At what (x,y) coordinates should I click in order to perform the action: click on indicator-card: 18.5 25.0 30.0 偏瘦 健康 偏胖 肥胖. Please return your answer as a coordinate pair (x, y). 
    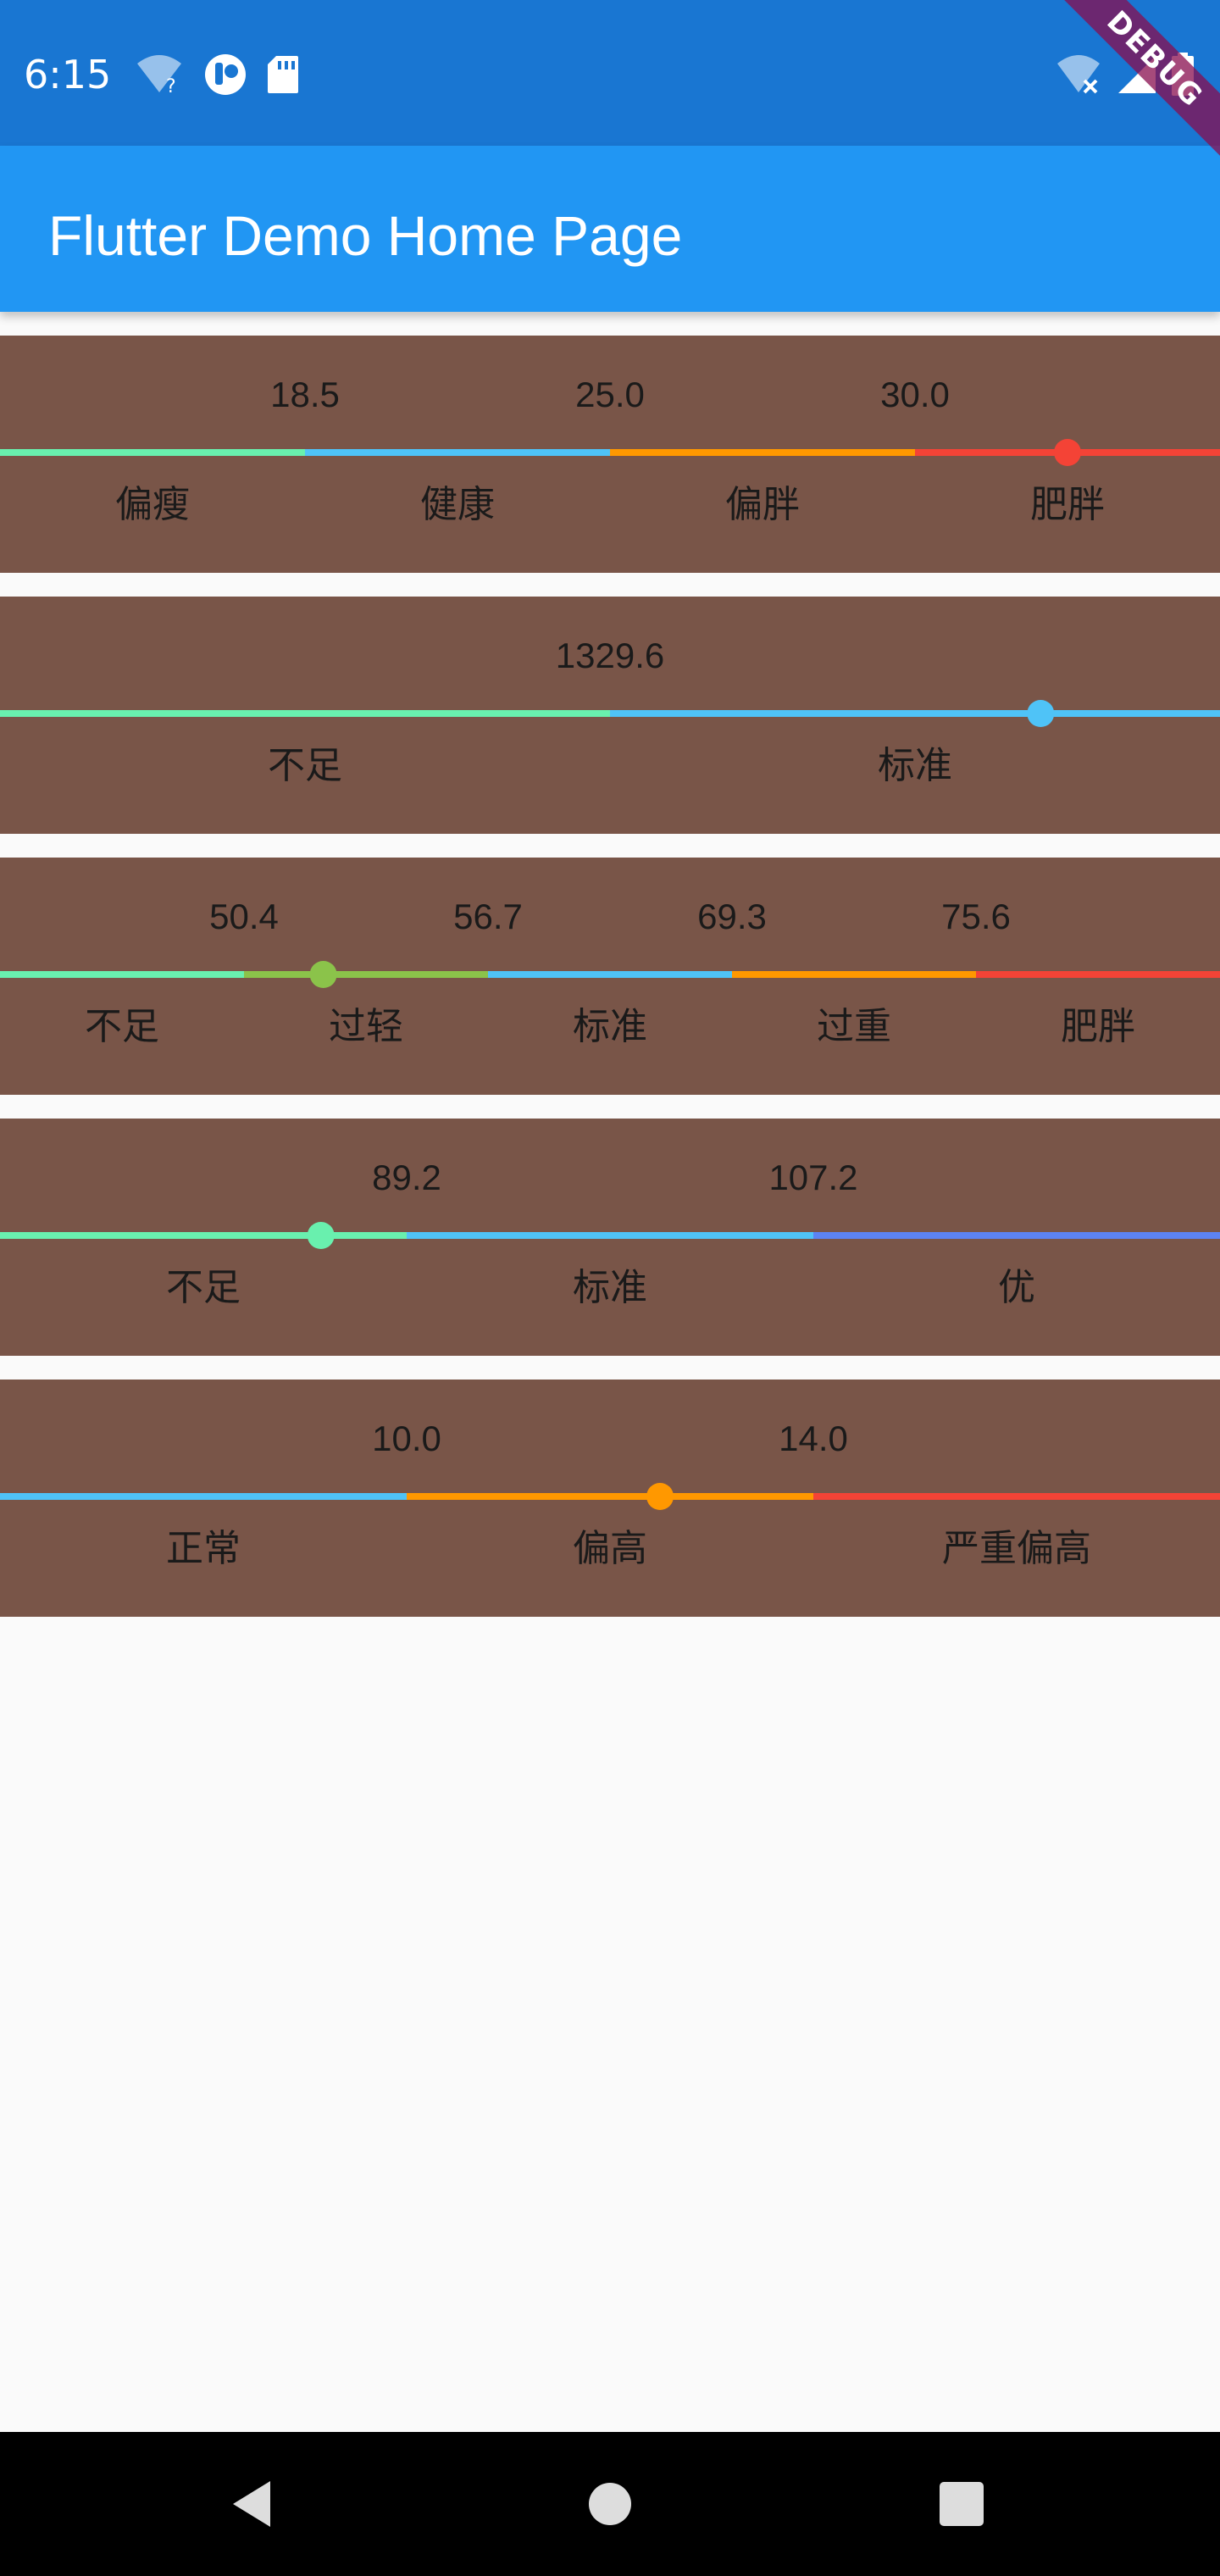
    Looking at the image, I should click on (610, 454).